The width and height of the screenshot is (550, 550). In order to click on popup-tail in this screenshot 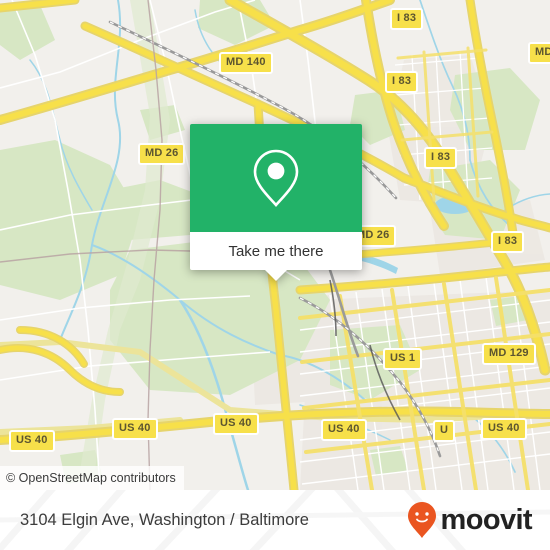, I will do `click(276, 275)`.